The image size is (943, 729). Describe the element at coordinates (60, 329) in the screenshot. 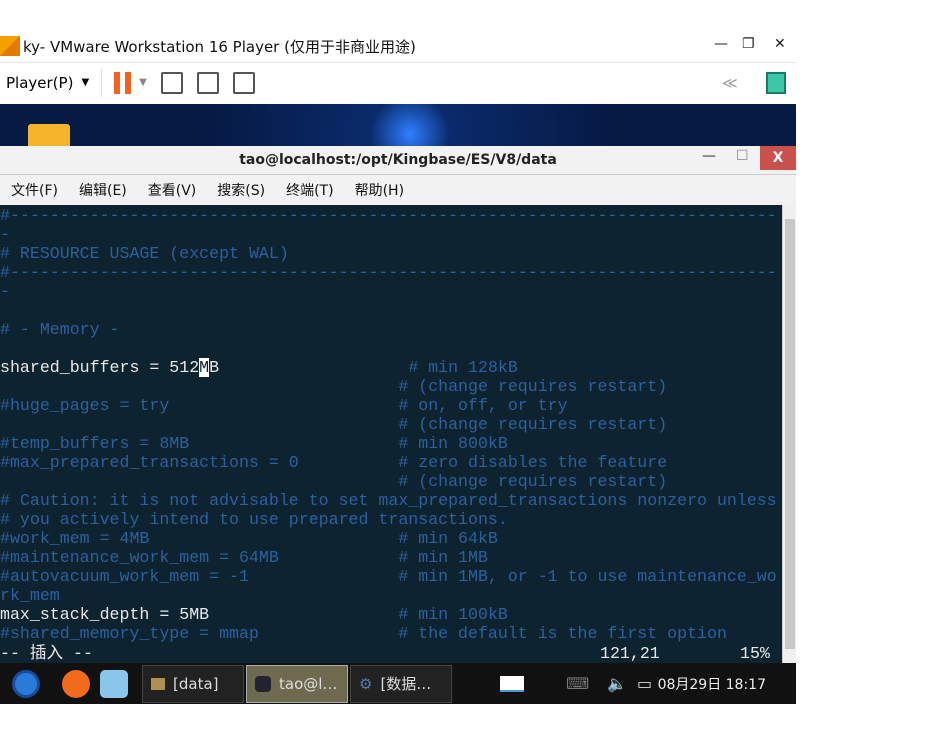

I see `comment-text: # - Memory -` at that location.